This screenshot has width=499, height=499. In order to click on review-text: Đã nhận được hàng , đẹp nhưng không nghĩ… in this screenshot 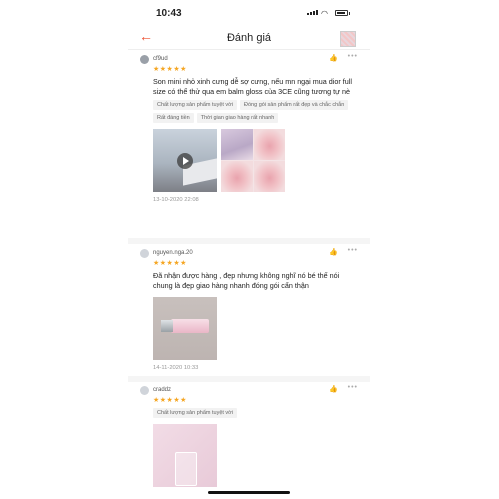, I will do `click(246, 280)`.